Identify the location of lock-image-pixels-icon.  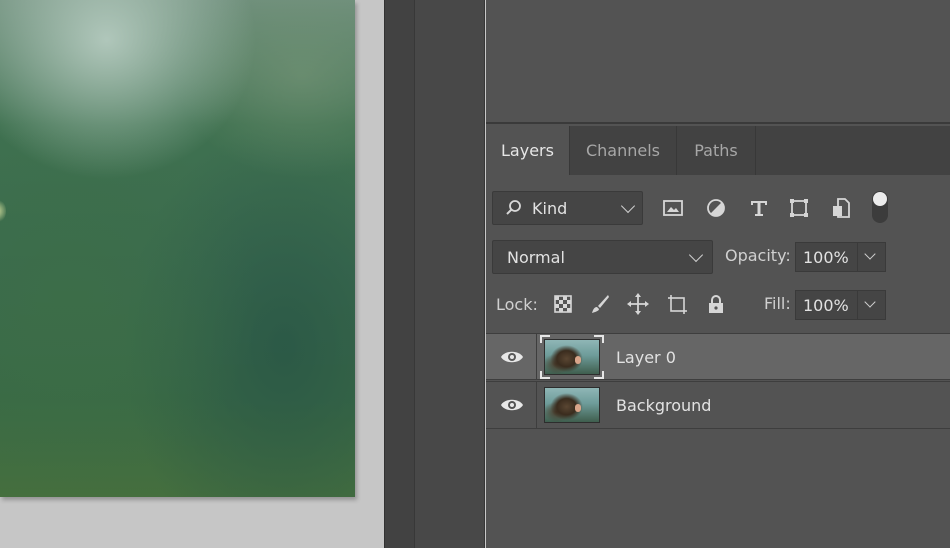
(600, 304).